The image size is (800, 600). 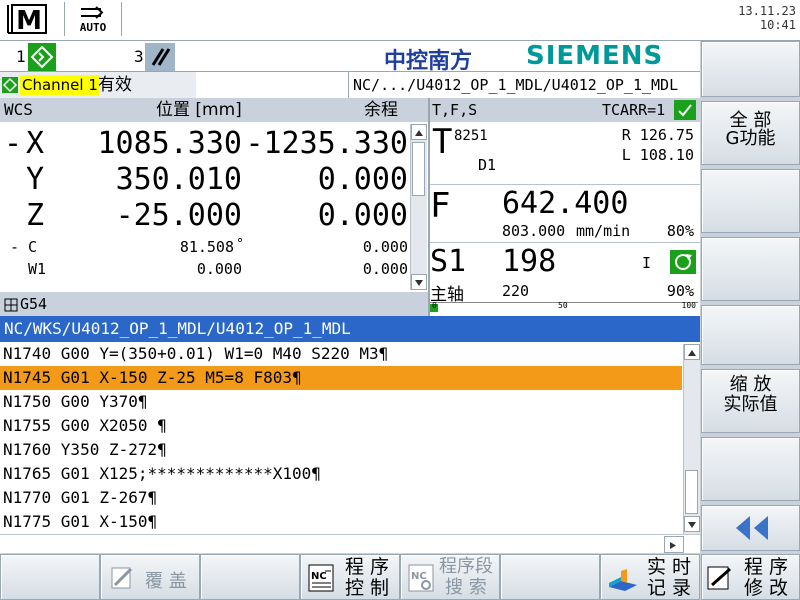 I want to click on back-button, so click(x=750, y=528).